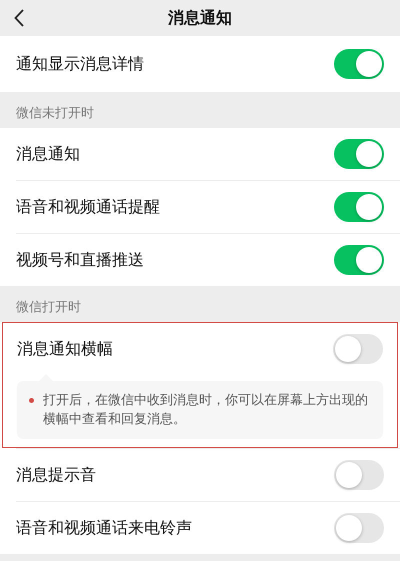 The height and width of the screenshot is (561, 400). What do you see at coordinates (48, 307) in the screenshot?
I see `section-header: 微信打开时` at bounding box center [48, 307].